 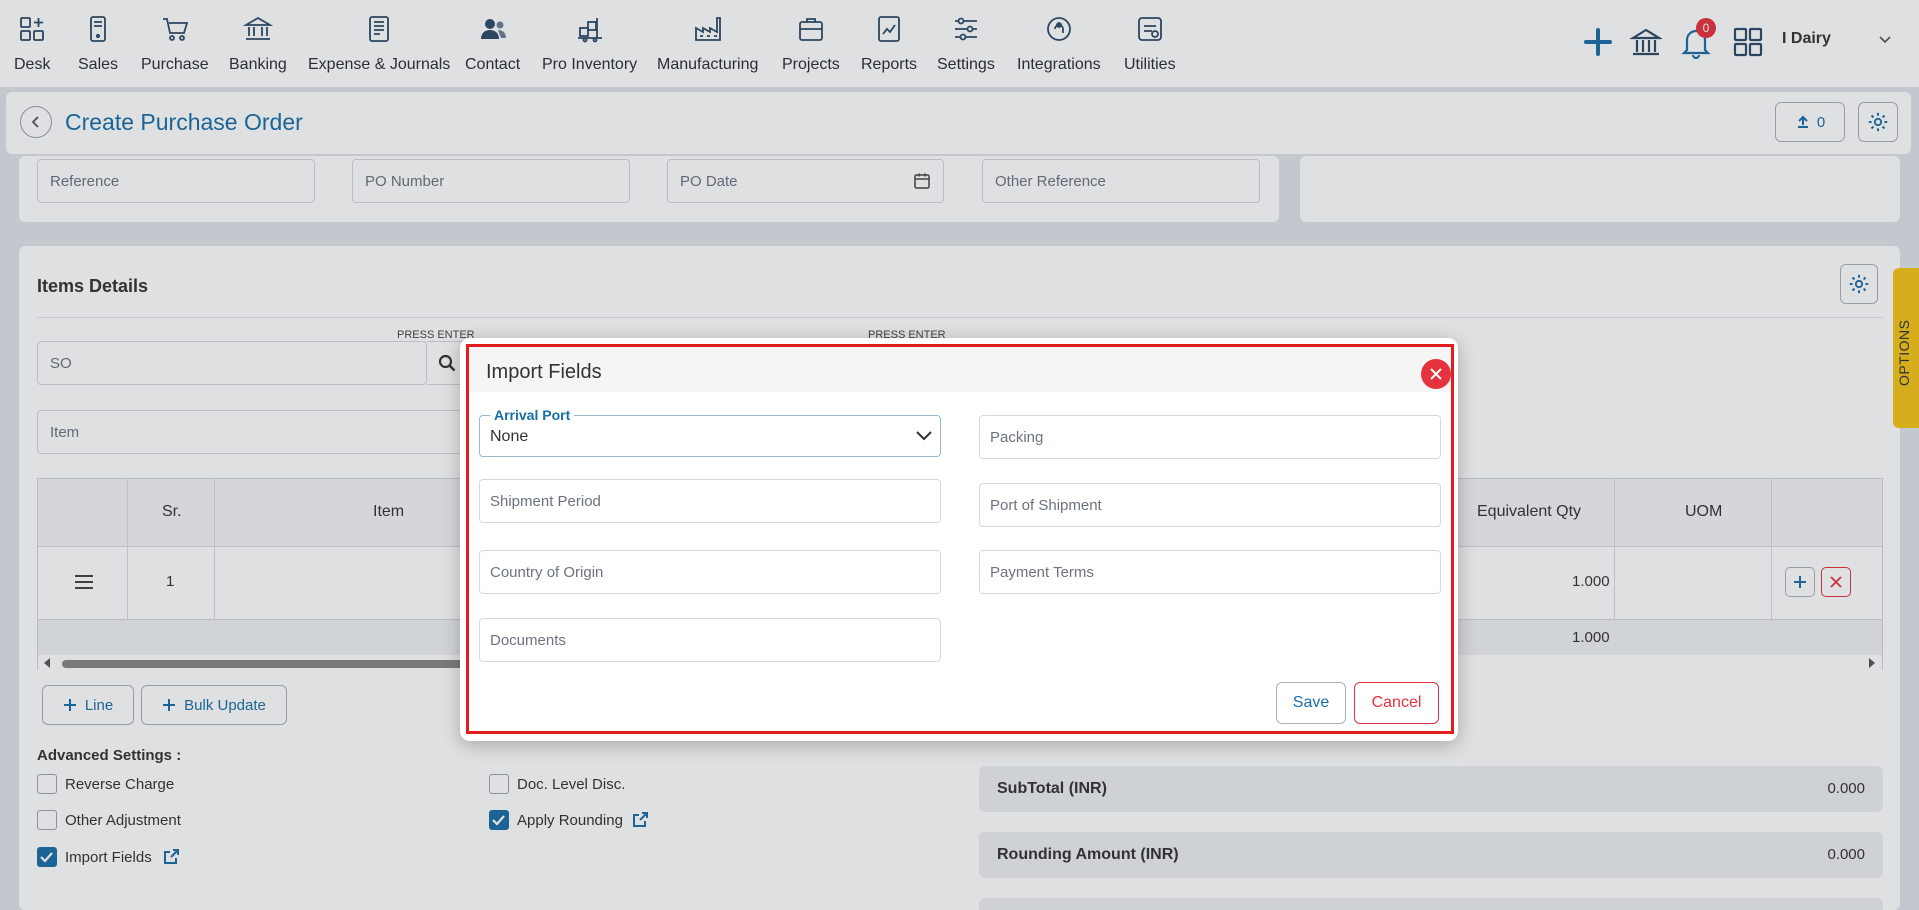 I want to click on arrival-port-label: Arrival Port, so click(x=532, y=415).